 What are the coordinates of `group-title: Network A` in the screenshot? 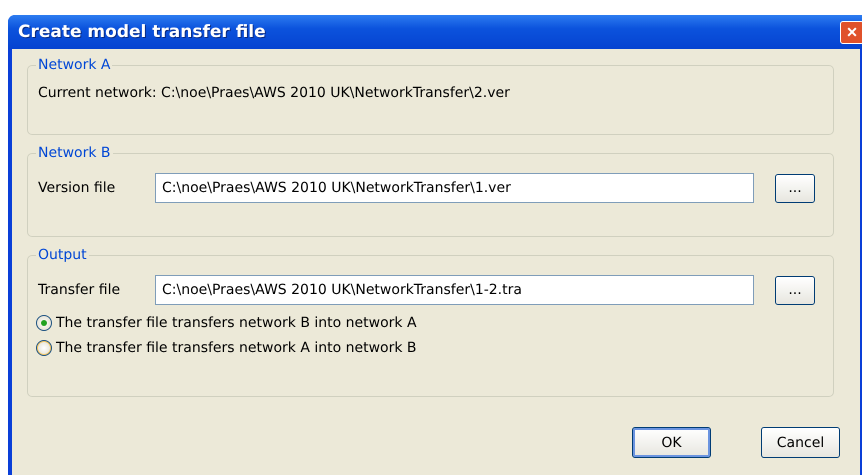 It's located at (74, 65).